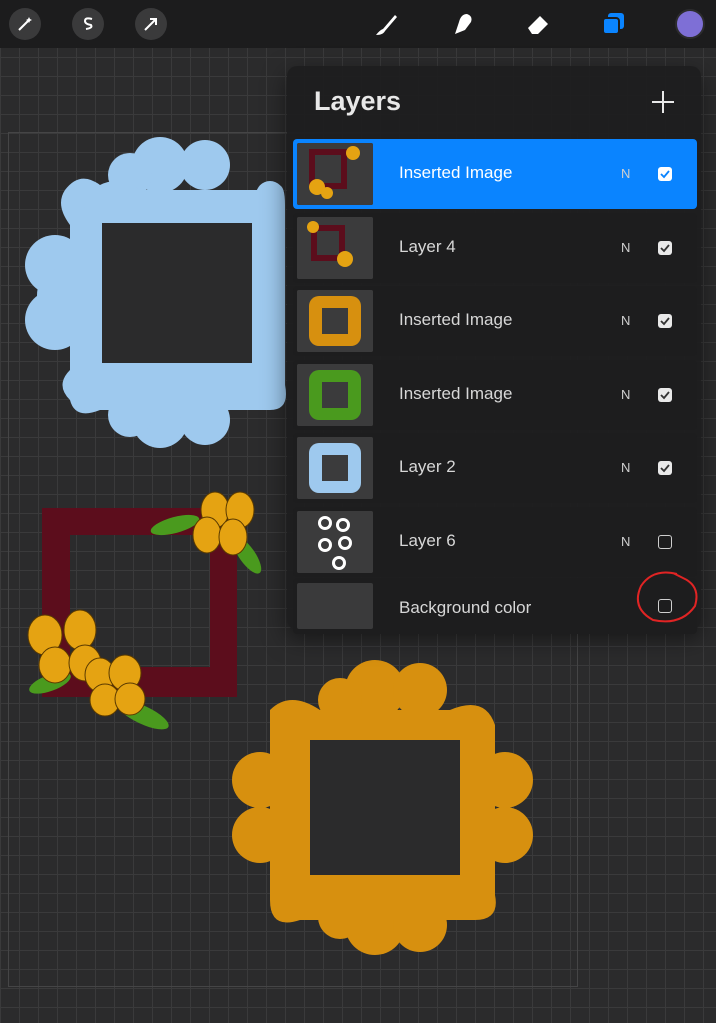  What do you see at coordinates (358, 24) in the screenshot?
I see `top-toolbar` at bounding box center [358, 24].